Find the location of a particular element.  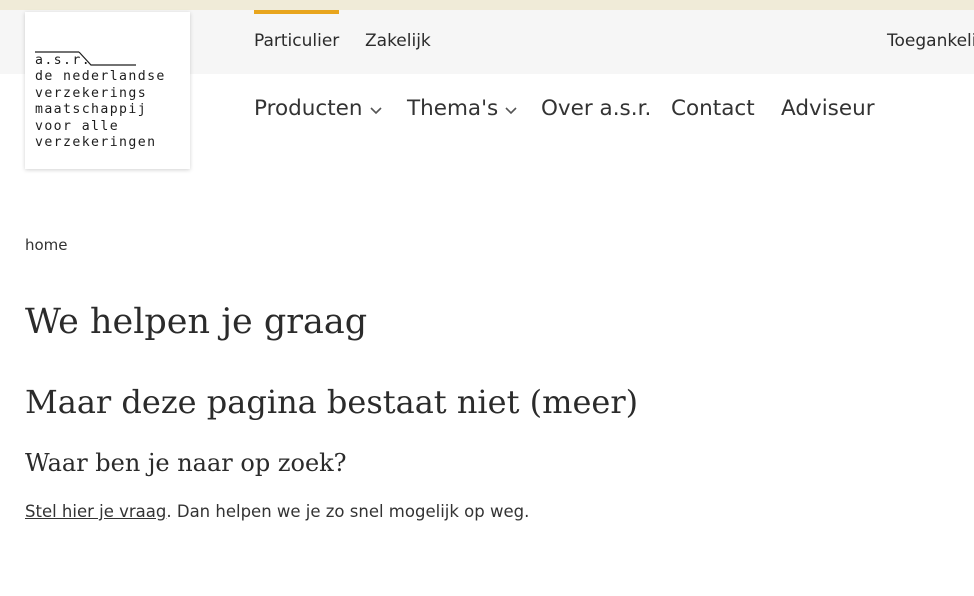

logo-line-1: a.s.r. is located at coordinates (63, 60).